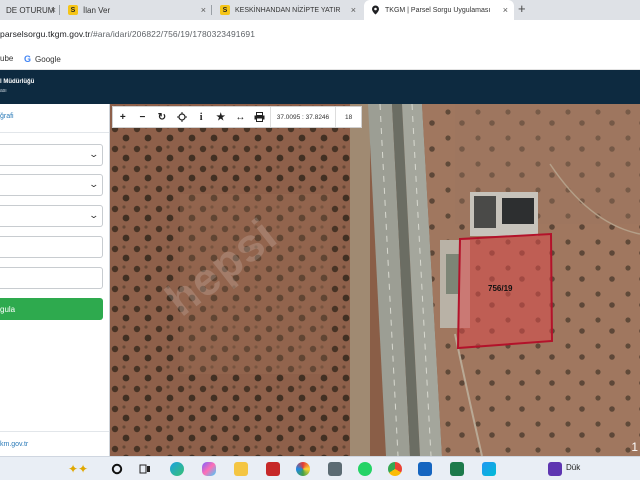 Image resolution: width=640 pixels, height=480 pixels. What do you see at coordinates (241, 117) in the screenshot?
I see `measure-icon: ↔` at bounding box center [241, 117].